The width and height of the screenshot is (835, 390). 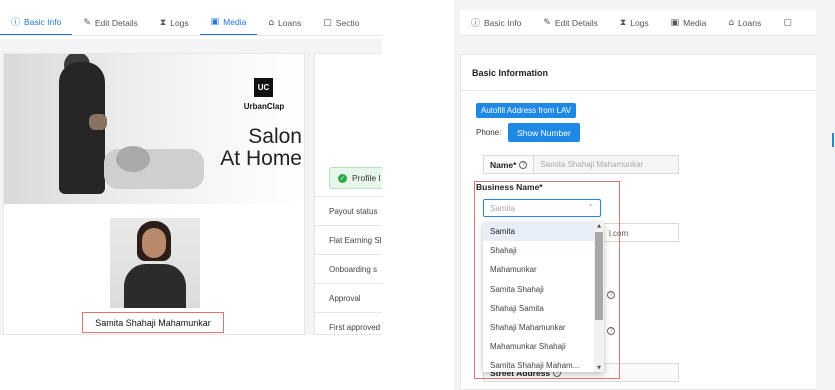 I want to click on dropdown-scrollbar: ▲ ▼, so click(x=599, y=297).